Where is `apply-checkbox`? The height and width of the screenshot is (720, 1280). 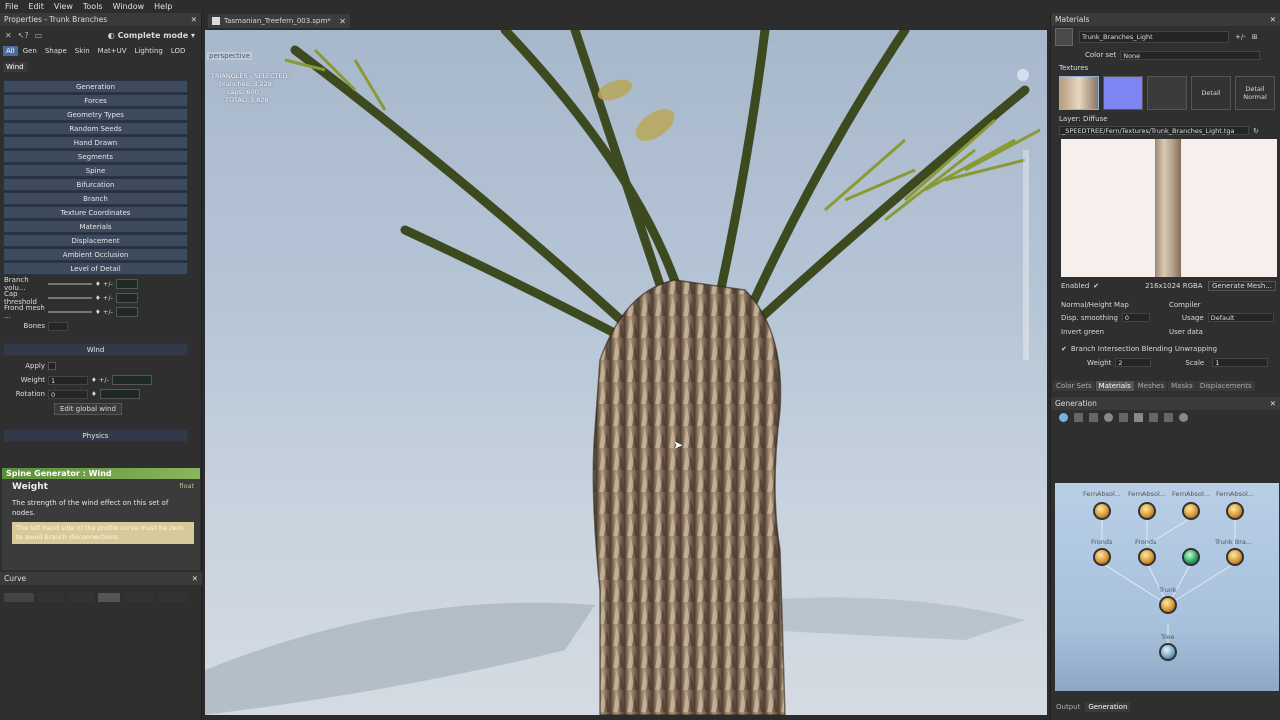
apply-checkbox is located at coordinates (52, 366).